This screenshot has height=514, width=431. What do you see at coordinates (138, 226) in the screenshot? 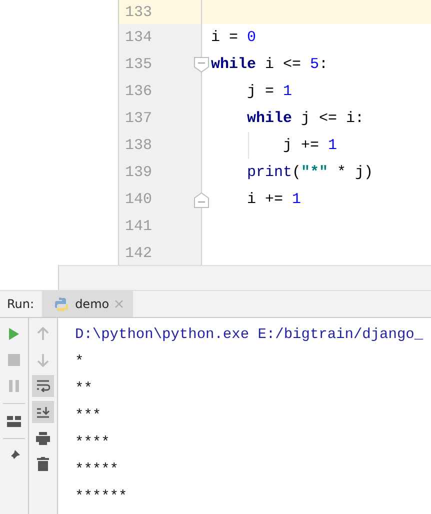
I see `line-number: 141` at bounding box center [138, 226].